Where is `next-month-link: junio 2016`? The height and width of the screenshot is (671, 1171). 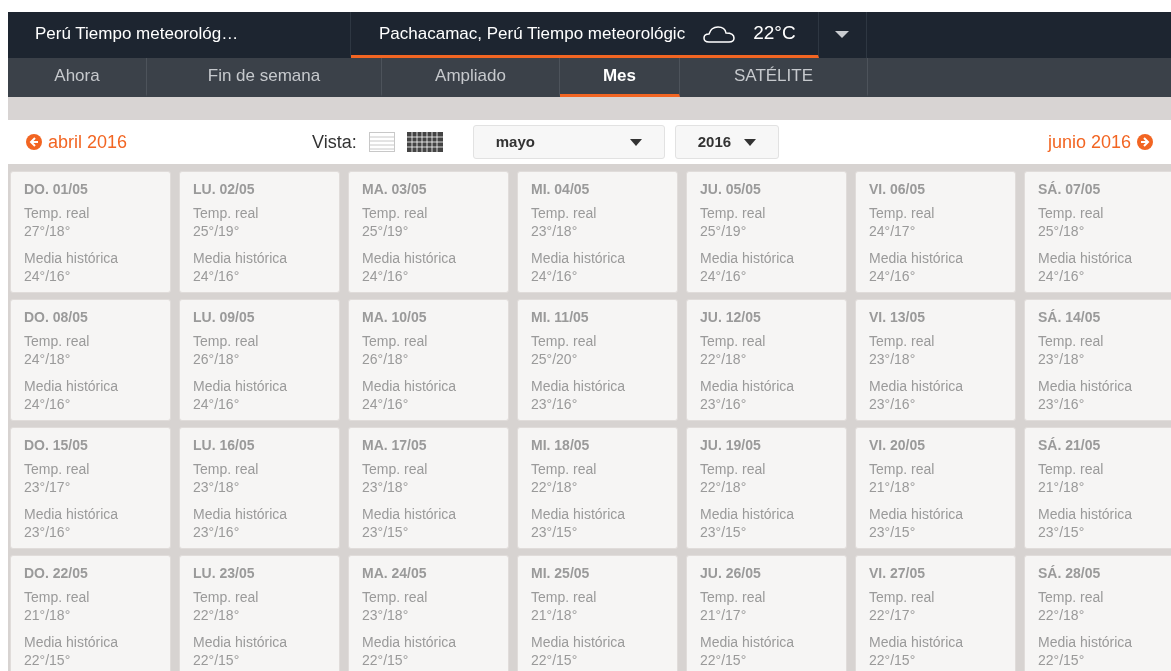
next-month-link: junio 2016 is located at coordinates (1100, 142).